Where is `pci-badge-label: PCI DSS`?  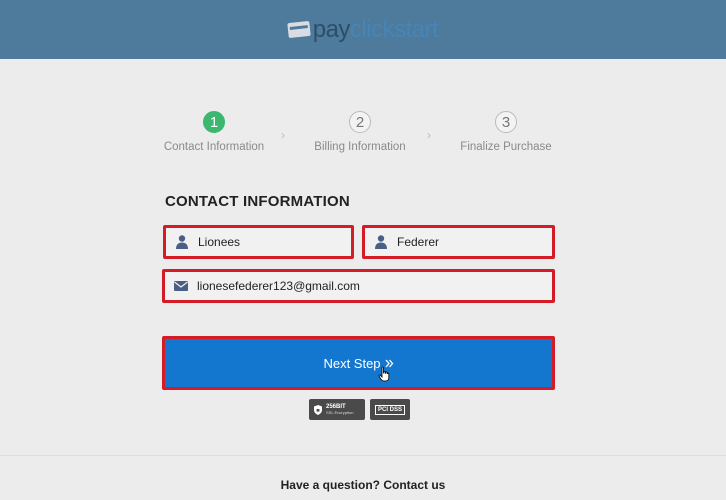
pci-badge-label: PCI DSS is located at coordinates (390, 409).